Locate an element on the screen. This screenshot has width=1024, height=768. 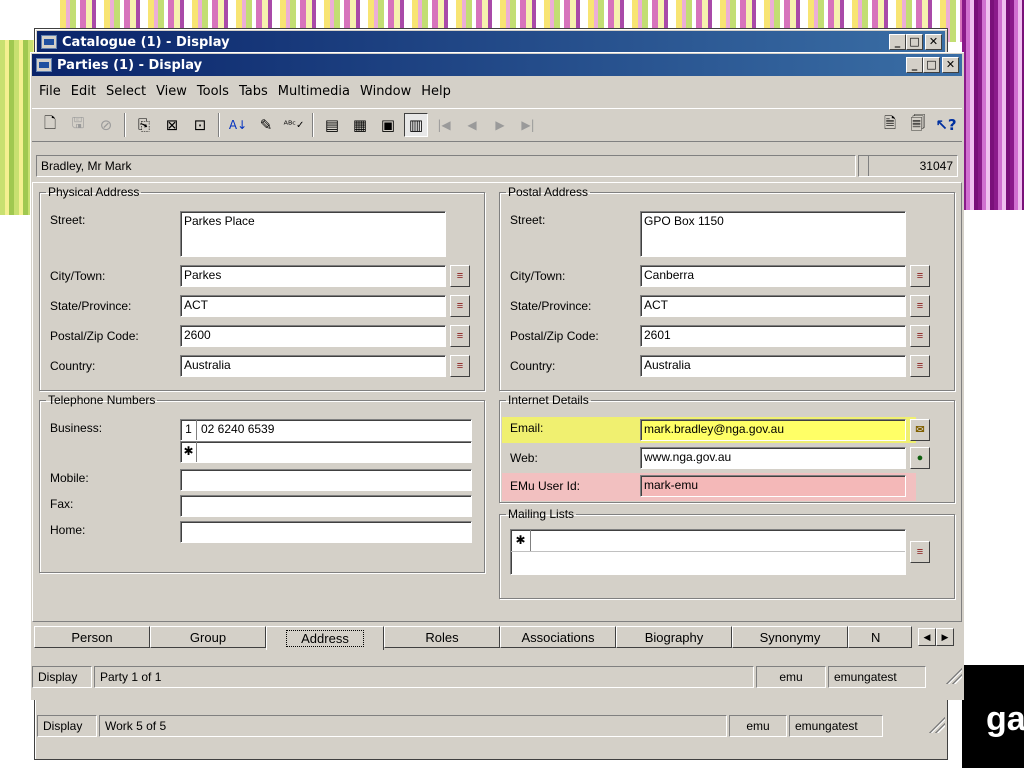
business-phone-value: 02 6240 6539 is located at coordinates (238, 429).